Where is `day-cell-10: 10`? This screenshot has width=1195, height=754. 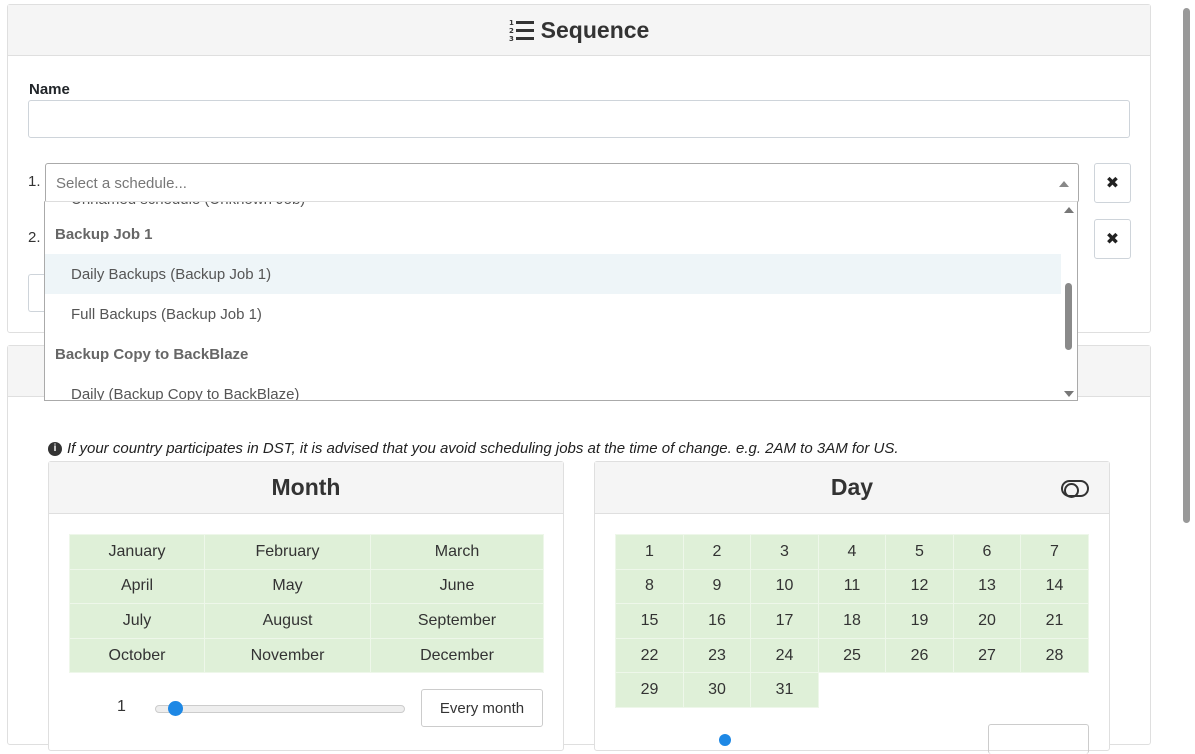
day-cell-10: 10 is located at coordinates (784, 586).